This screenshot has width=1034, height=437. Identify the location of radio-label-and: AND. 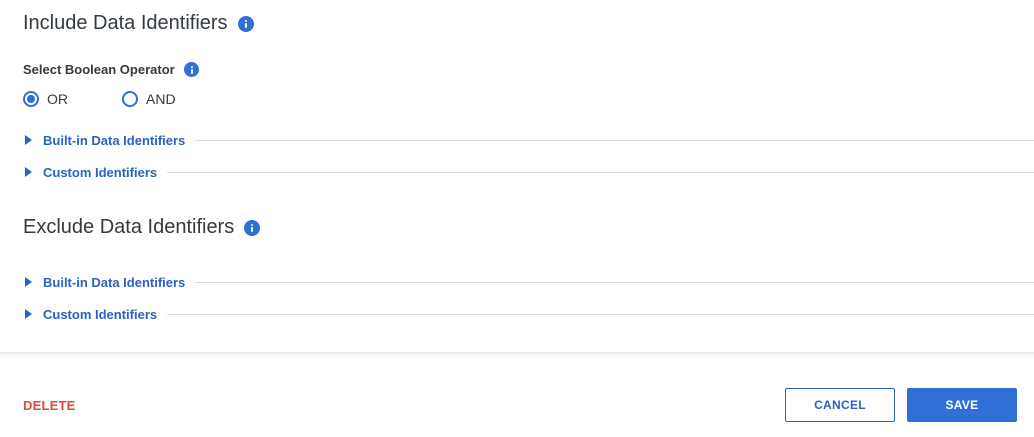
(161, 99).